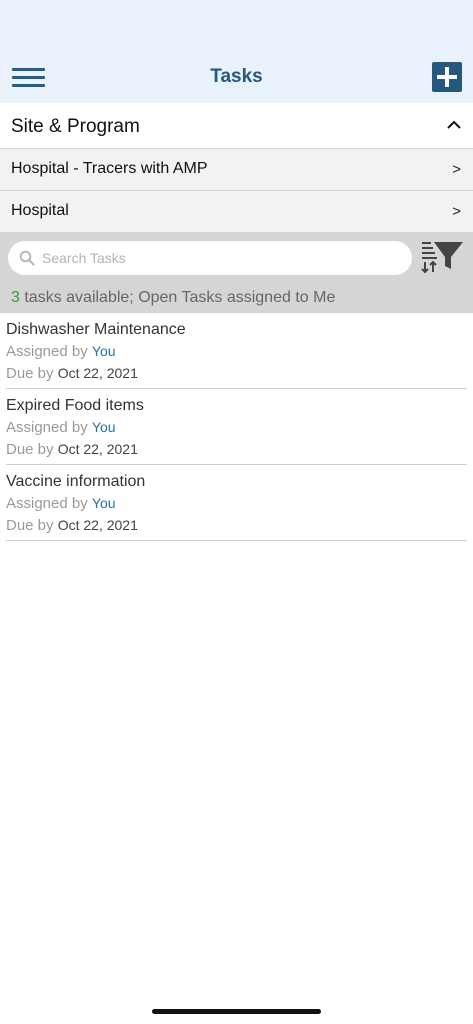 This screenshot has width=473, height=1024. Describe the element at coordinates (109, 168) in the screenshot. I see `program-row-label: Hospital - Tracers with AMP` at that location.